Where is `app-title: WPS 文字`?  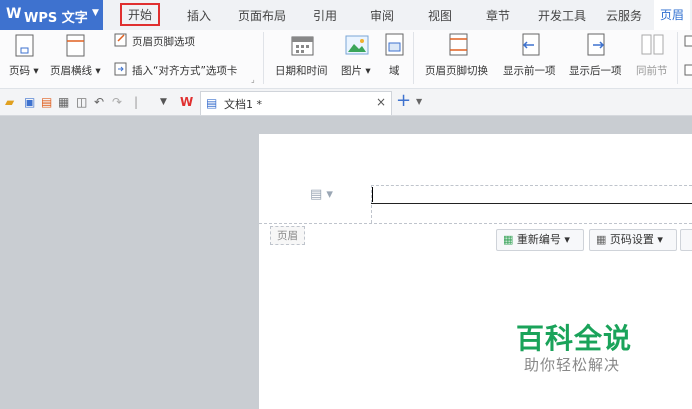
app-title: WPS 文字 is located at coordinates (56, 18).